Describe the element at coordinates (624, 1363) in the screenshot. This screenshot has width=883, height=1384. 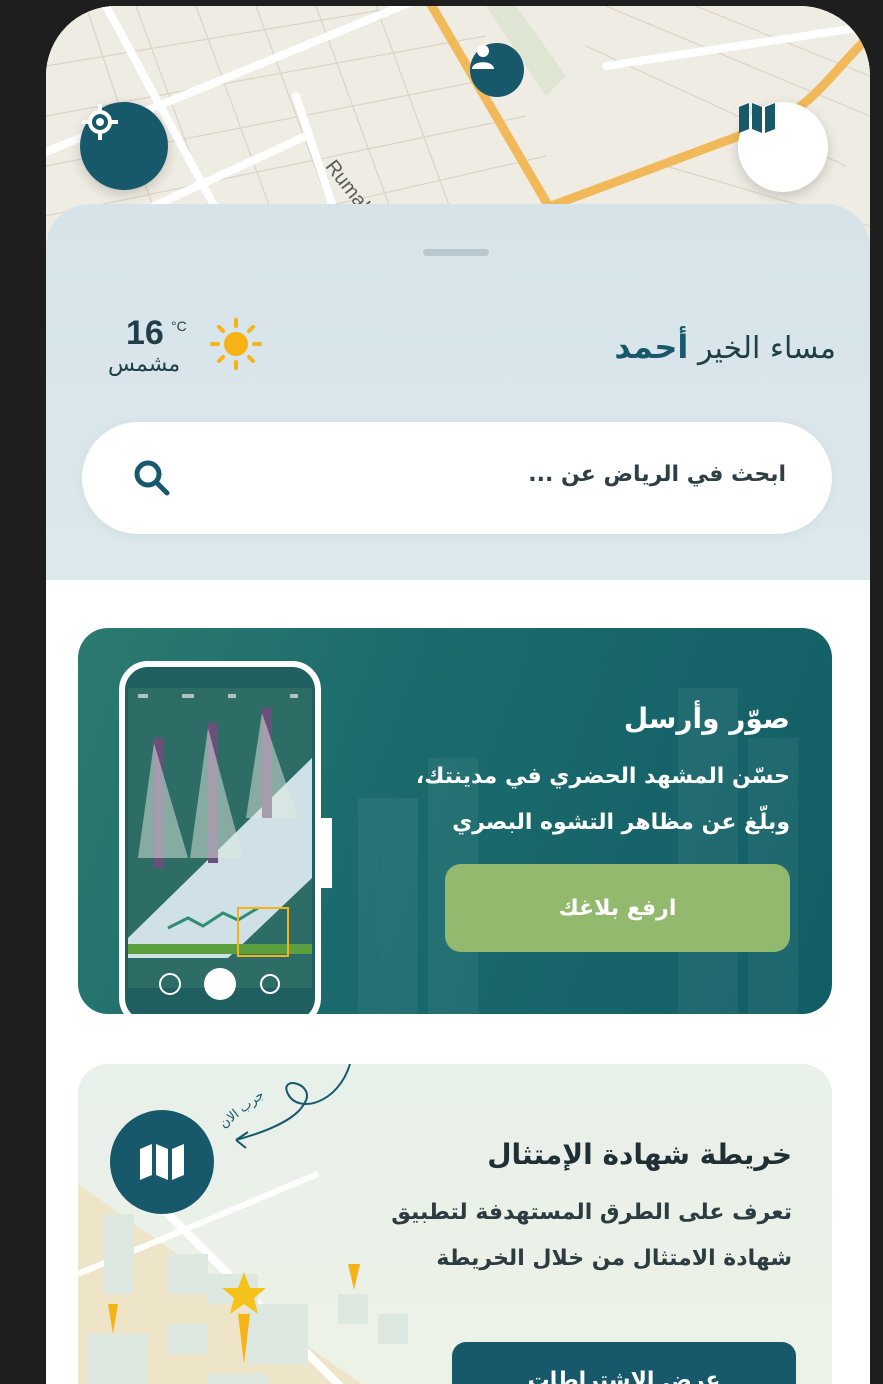
I see `view-requirements-button: عرض الاشتراطات` at that location.